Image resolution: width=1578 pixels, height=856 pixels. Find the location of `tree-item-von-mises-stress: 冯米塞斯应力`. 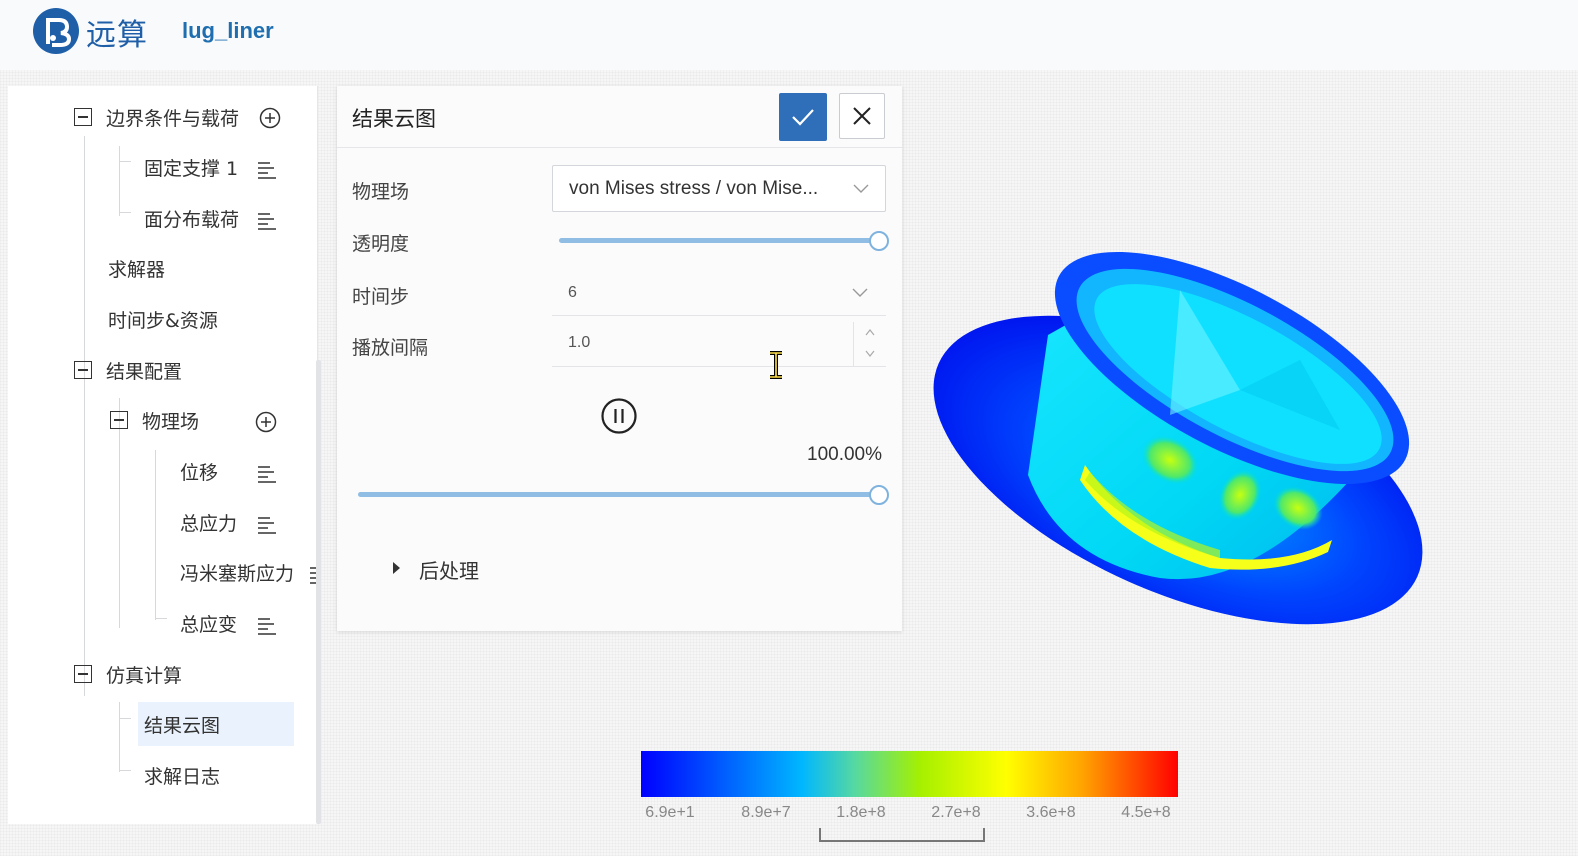

tree-item-von-mises-stress: 冯米塞斯应力 is located at coordinates (237, 572).